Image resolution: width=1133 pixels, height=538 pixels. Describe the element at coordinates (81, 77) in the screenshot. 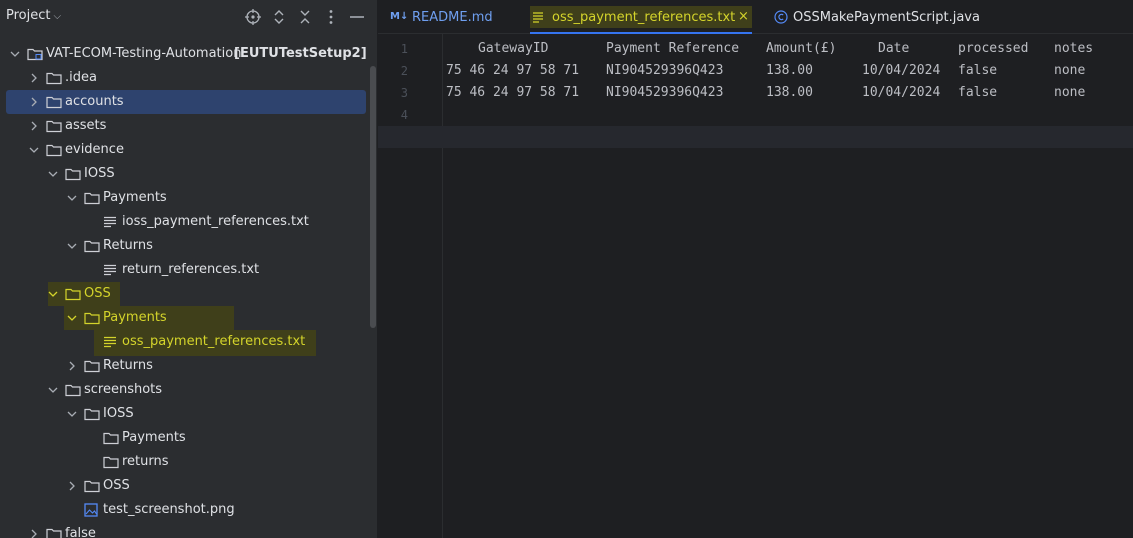

I see `tree-item-label: .idea` at that location.